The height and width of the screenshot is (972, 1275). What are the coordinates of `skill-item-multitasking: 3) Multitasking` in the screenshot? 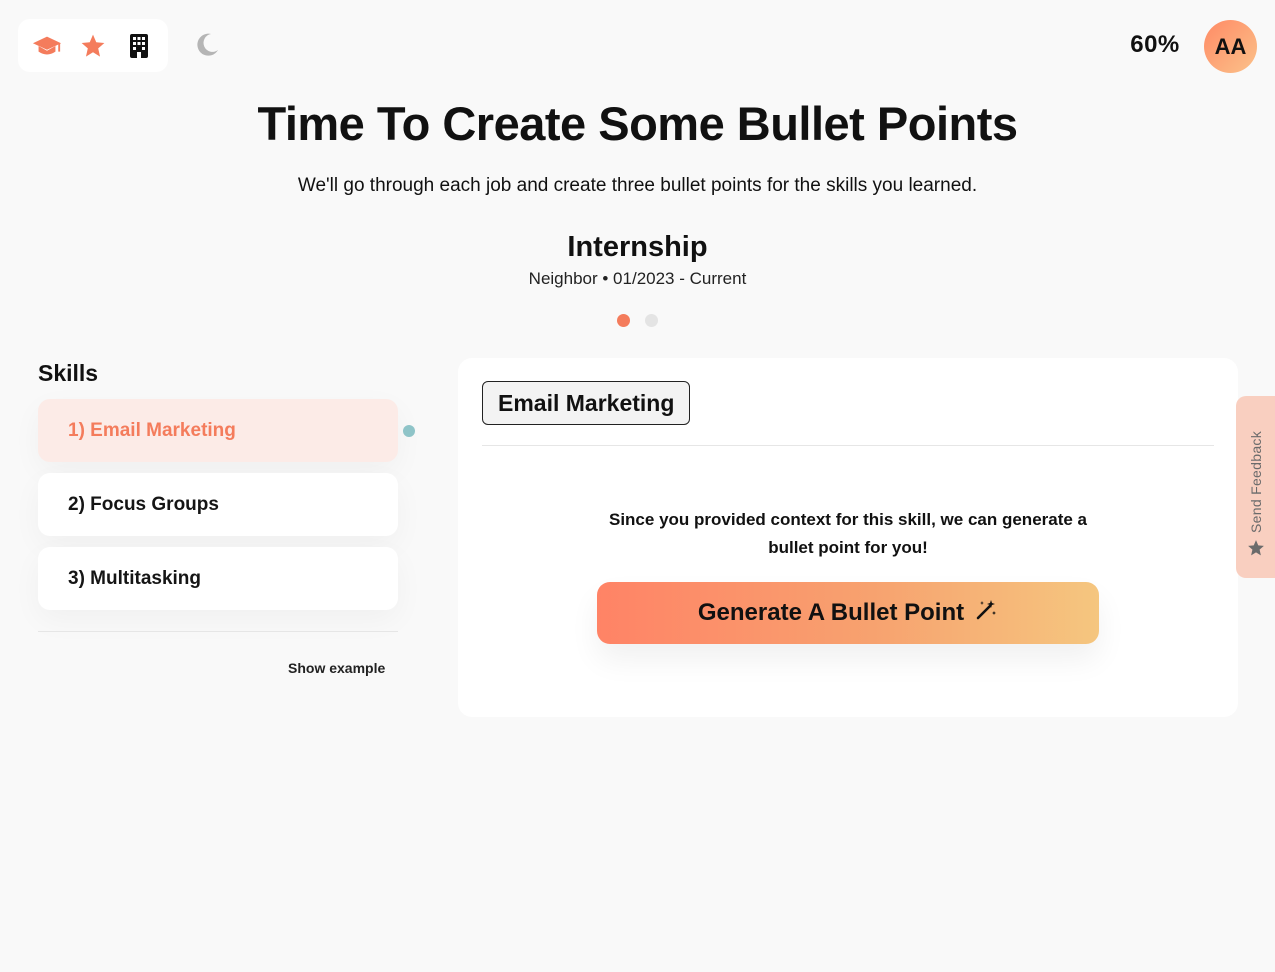 It's located at (218, 578).